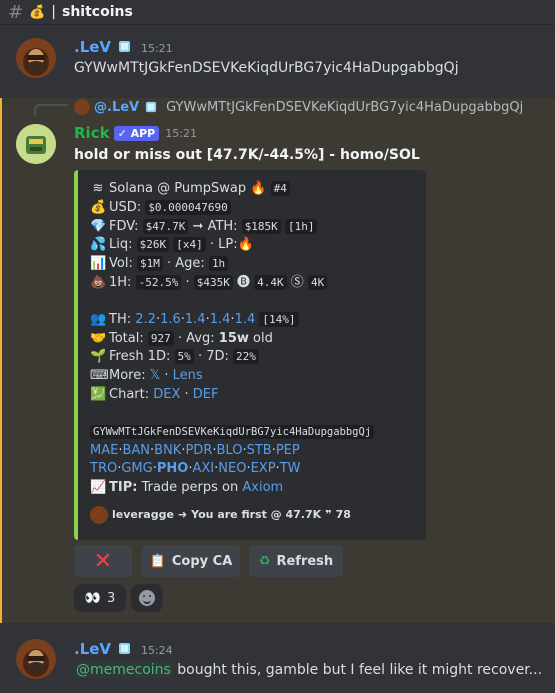 The width and height of the screenshot is (555, 693). I want to click on close-icon: ✕, so click(103, 561).